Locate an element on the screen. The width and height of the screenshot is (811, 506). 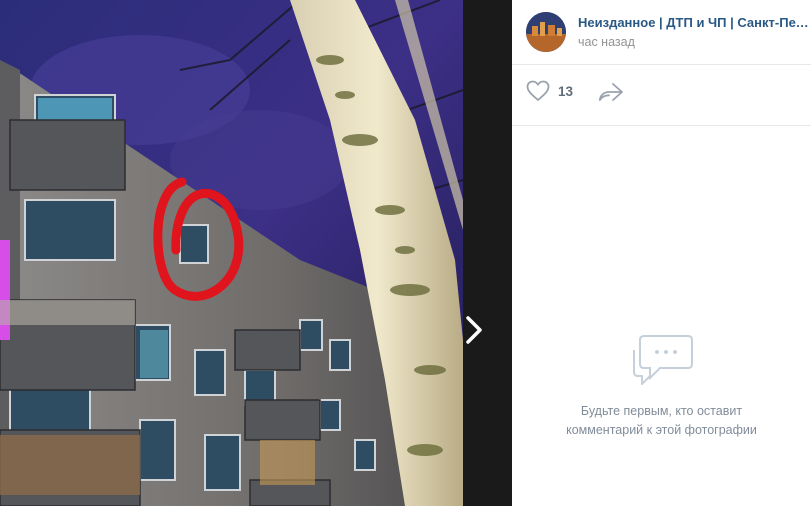
viewer-side-strip is located at coordinates (487, 253).